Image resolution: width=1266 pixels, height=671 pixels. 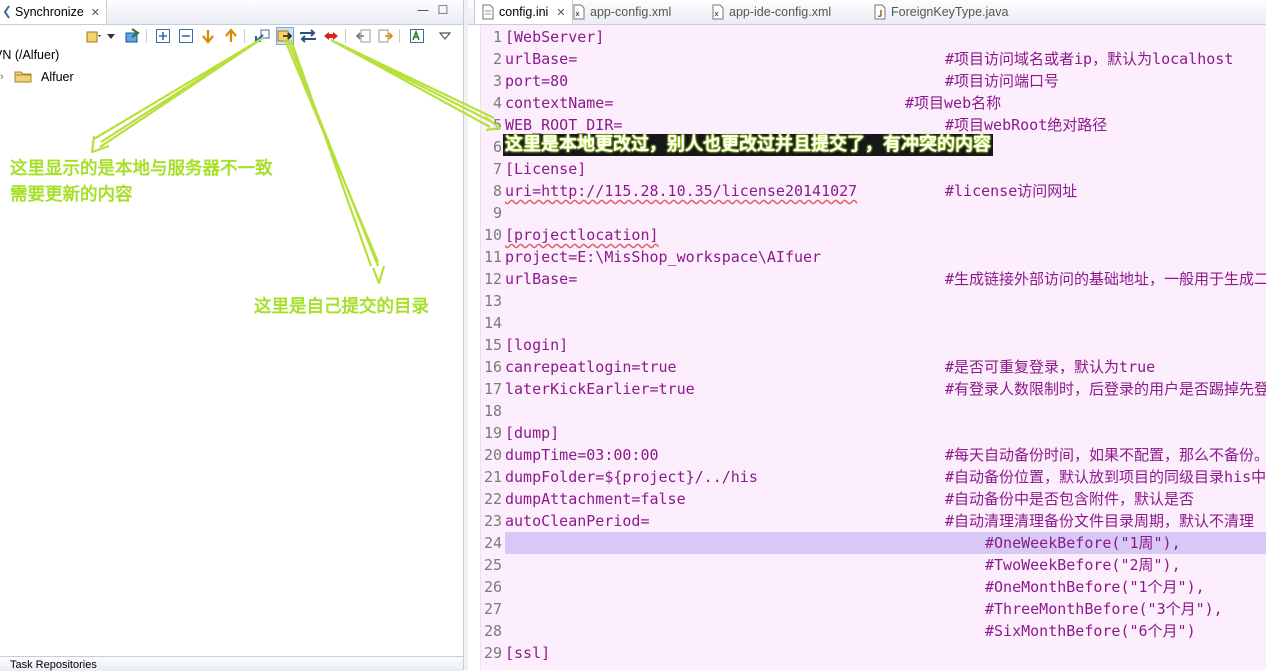 I want to click on code-line: project=E:\MisShop_workspace\AIfuer, so click(x=885, y=257).